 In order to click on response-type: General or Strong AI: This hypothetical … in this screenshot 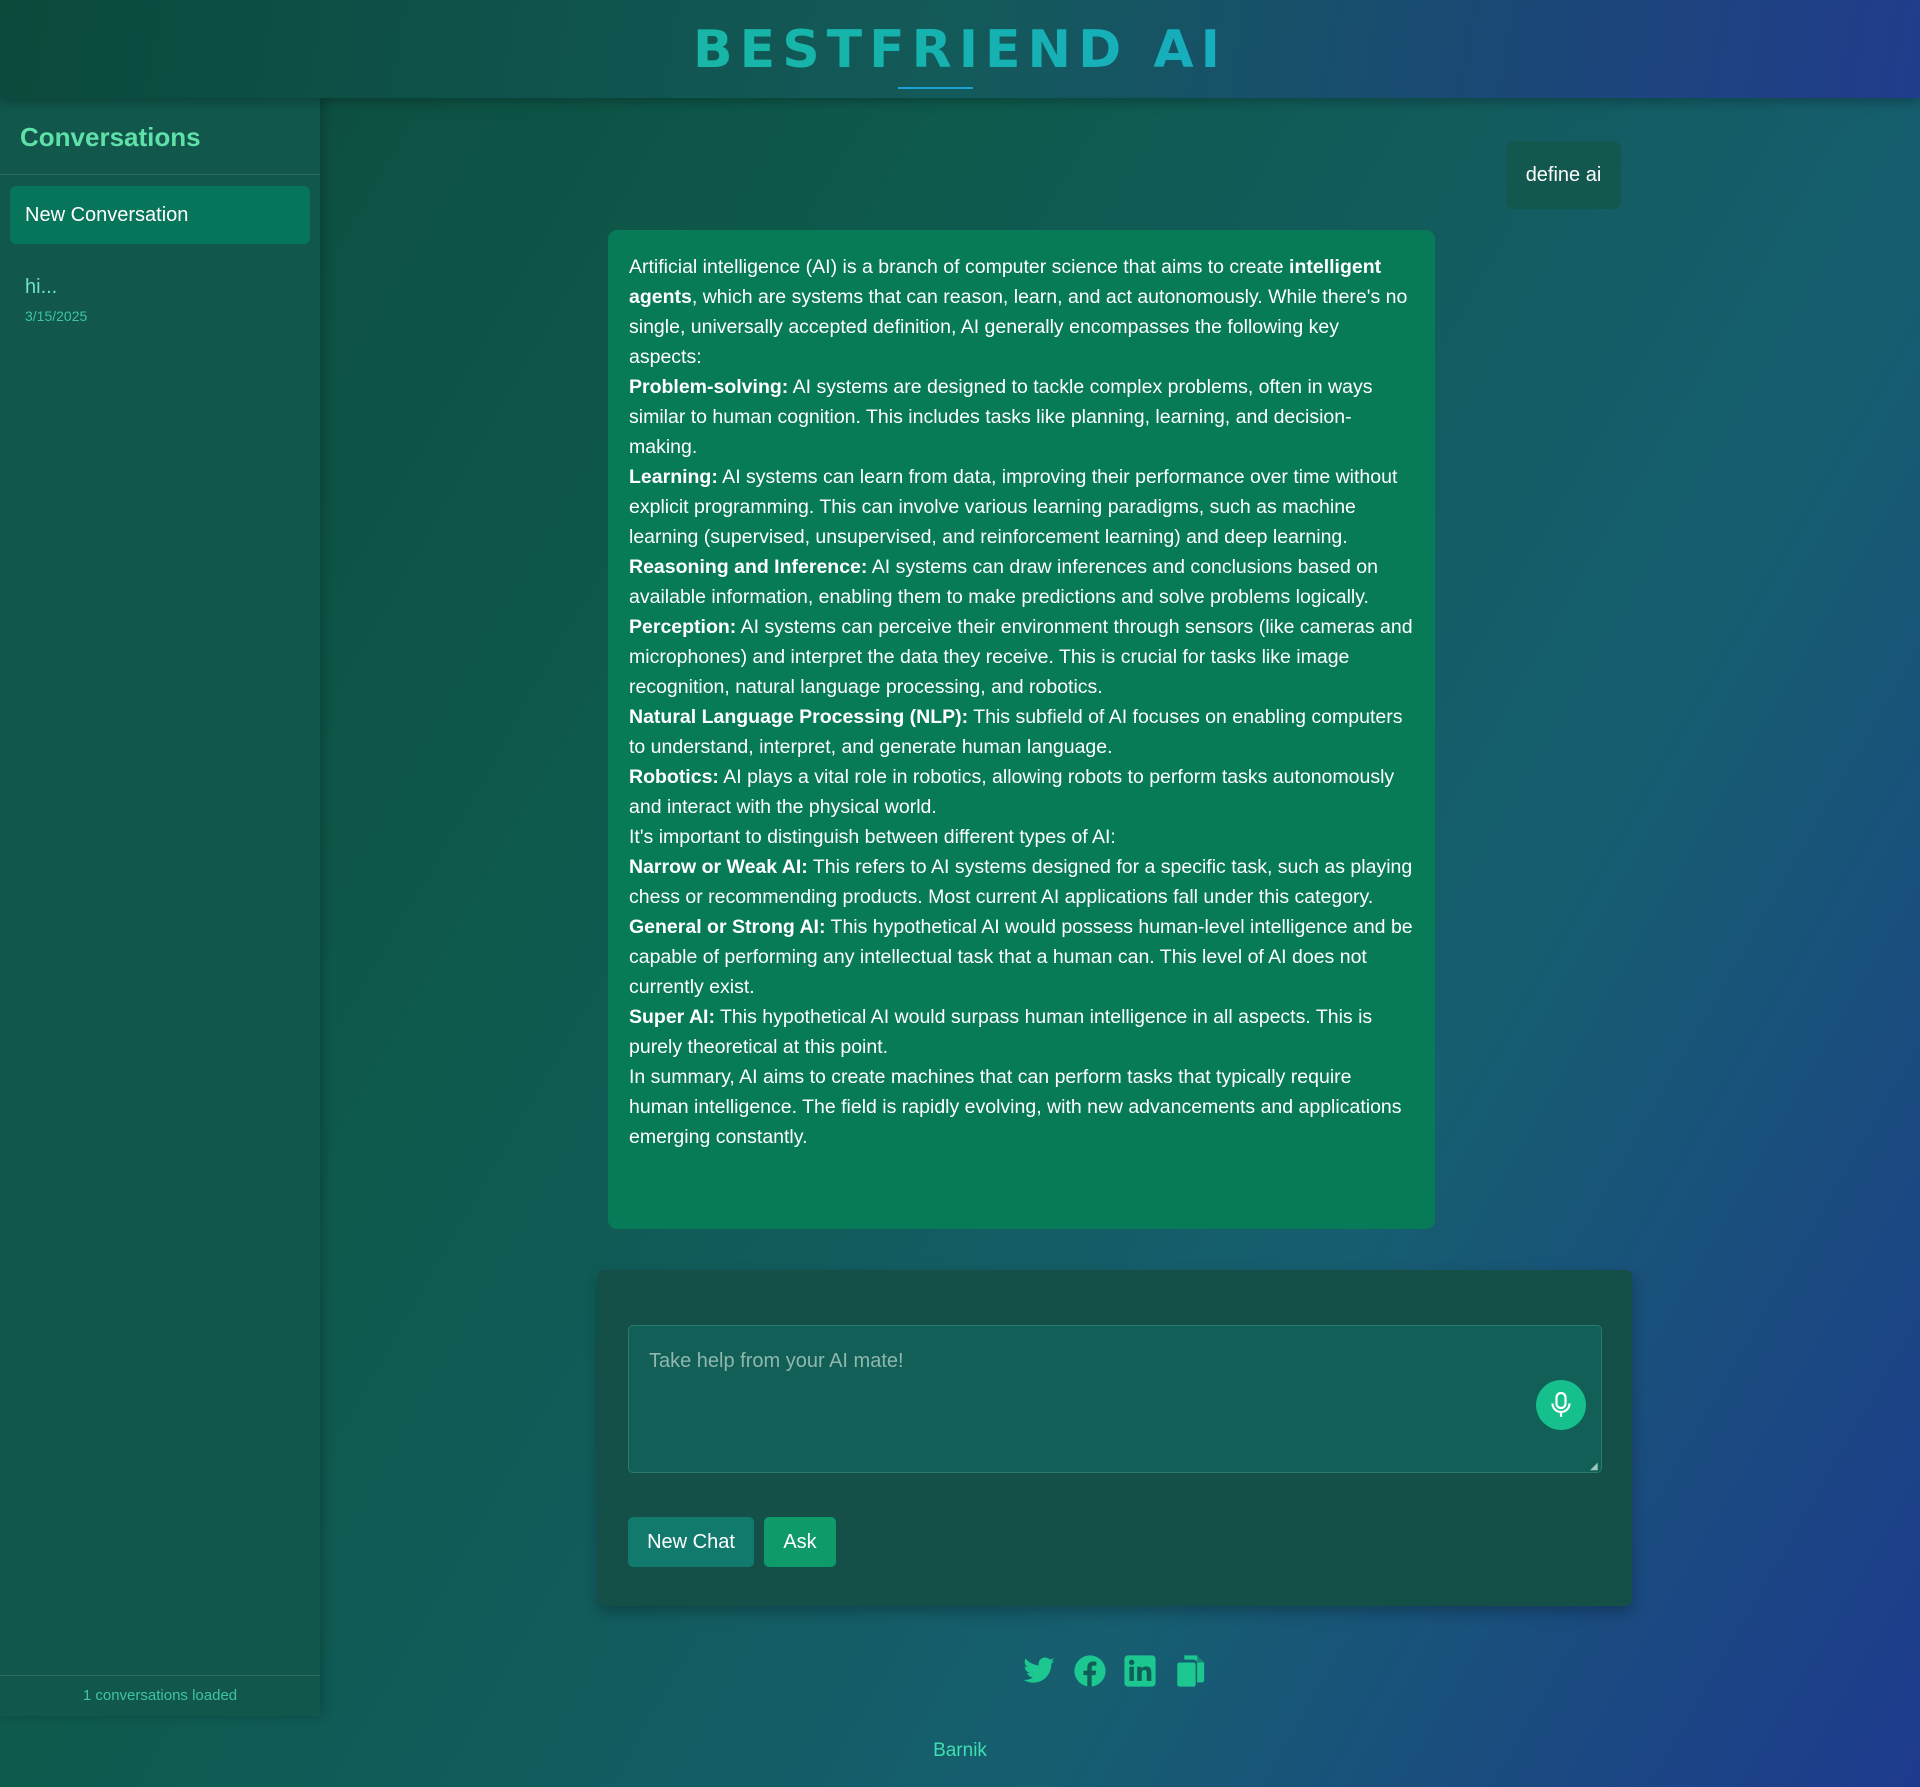, I will do `click(1021, 957)`.